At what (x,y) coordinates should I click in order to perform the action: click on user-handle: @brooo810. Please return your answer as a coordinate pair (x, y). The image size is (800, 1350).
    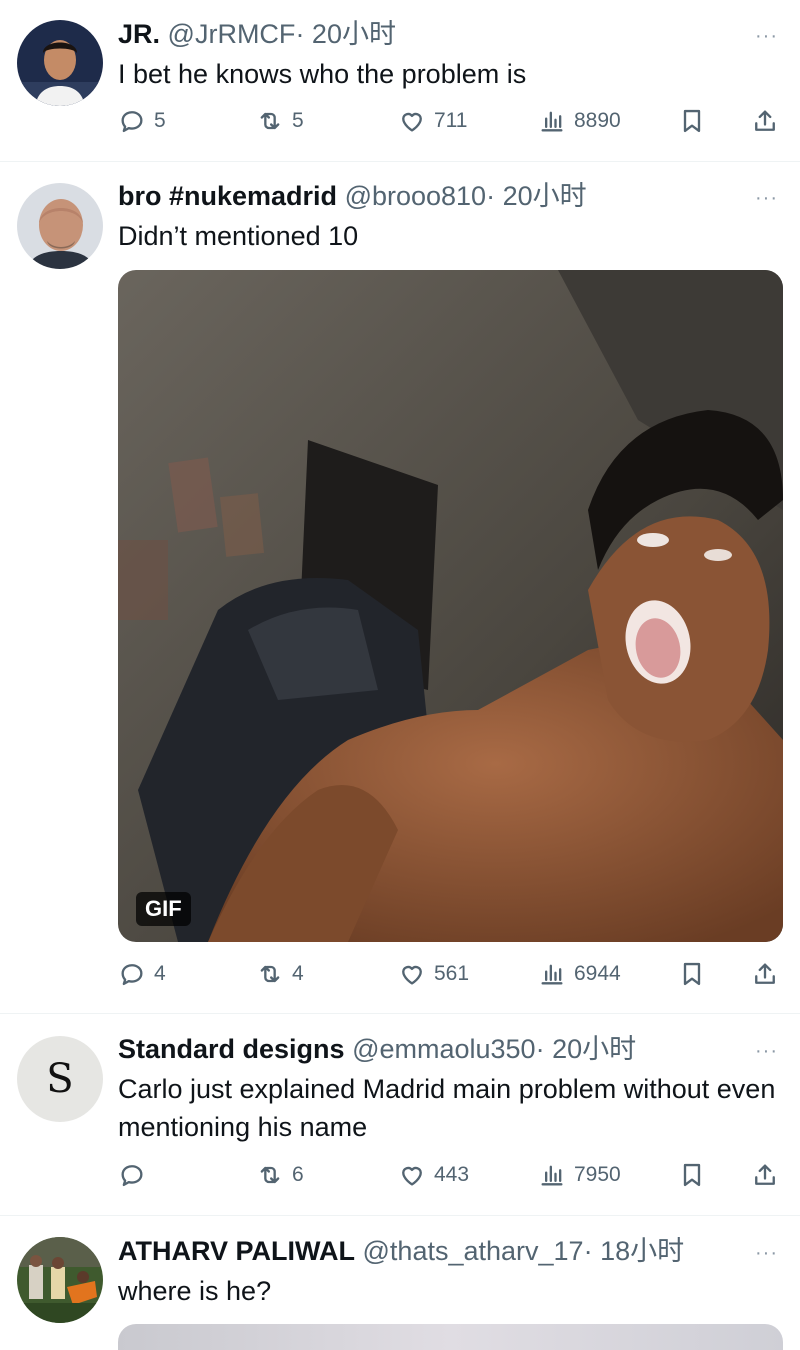
    Looking at the image, I should click on (416, 196).